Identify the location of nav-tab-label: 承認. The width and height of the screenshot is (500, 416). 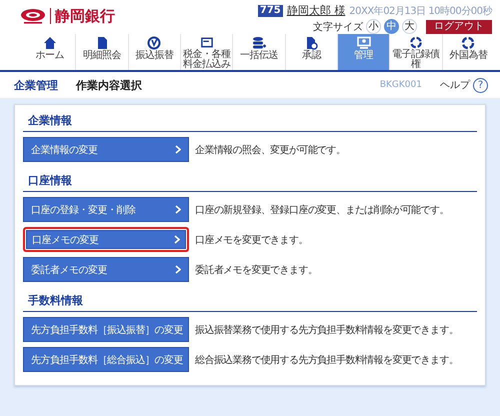
(311, 56).